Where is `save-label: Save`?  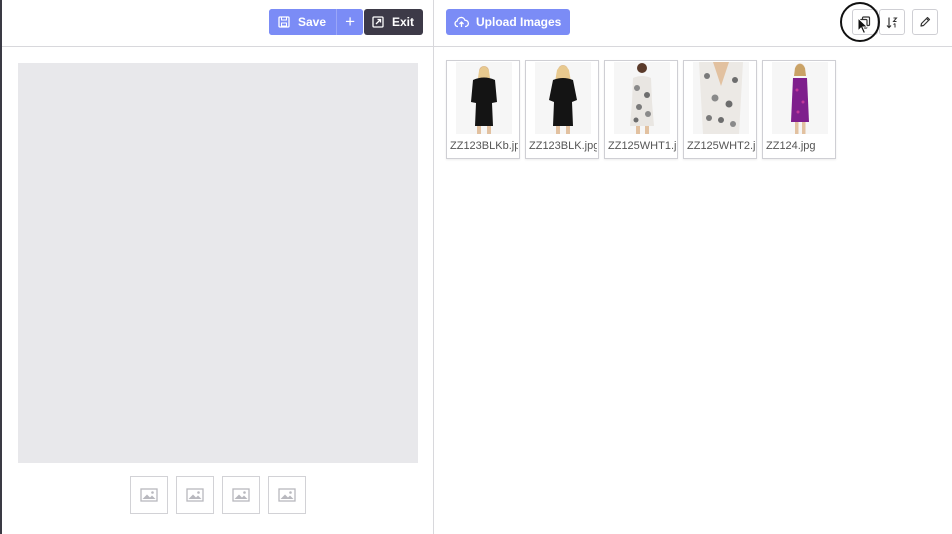 save-label: Save is located at coordinates (312, 22).